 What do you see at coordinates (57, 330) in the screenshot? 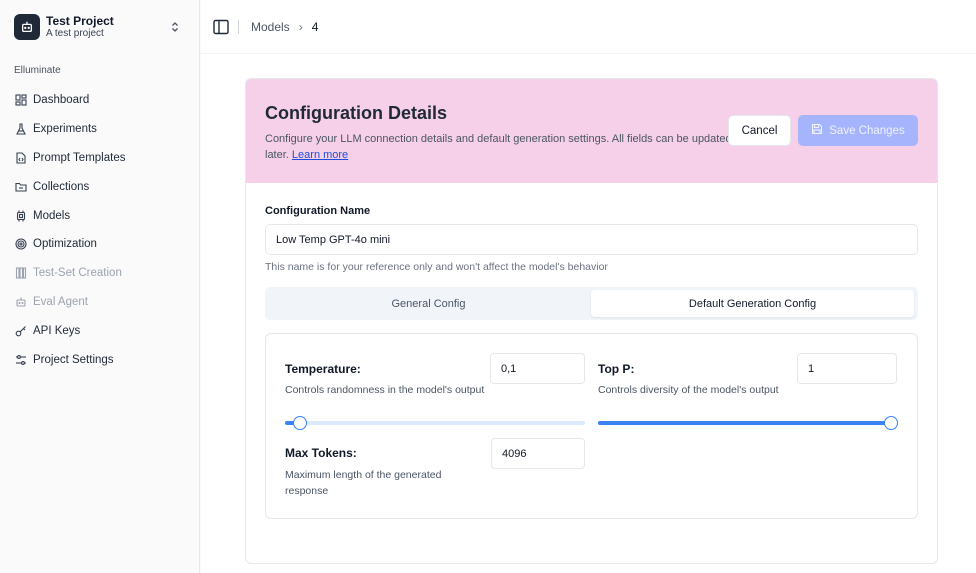
I see `sidebar-item-label: API Keys` at bounding box center [57, 330].